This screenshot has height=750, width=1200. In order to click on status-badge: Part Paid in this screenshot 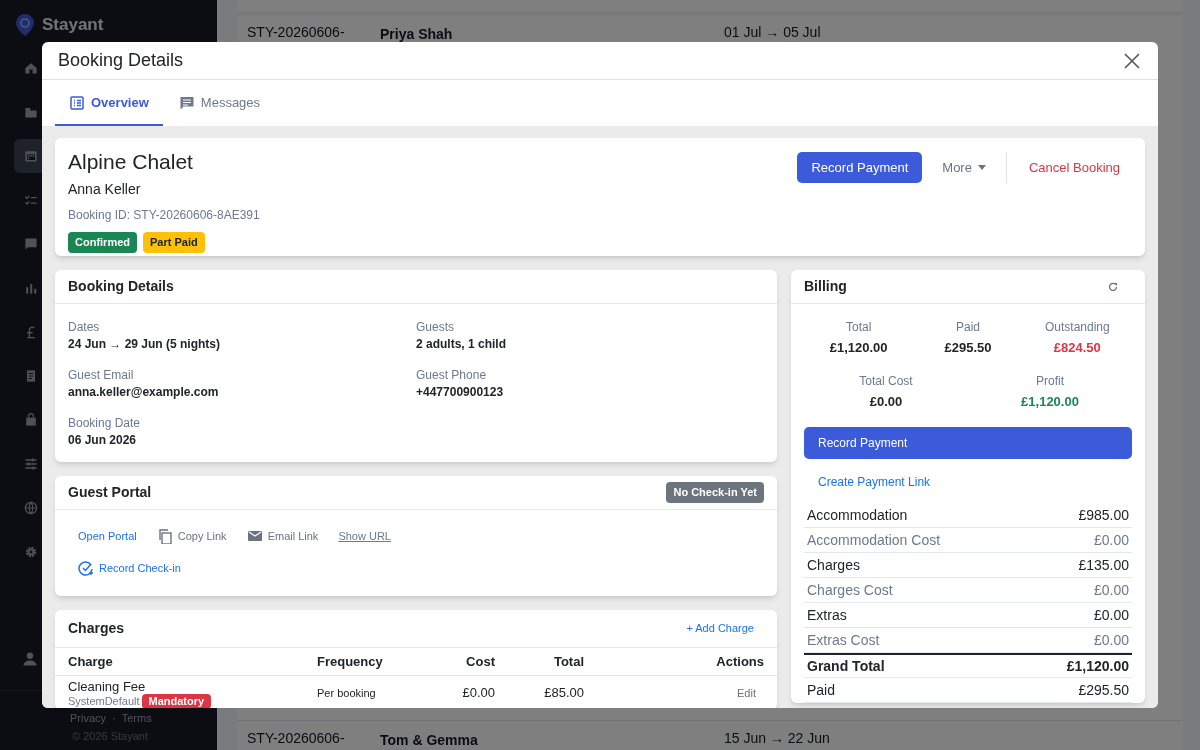, I will do `click(174, 242)`.